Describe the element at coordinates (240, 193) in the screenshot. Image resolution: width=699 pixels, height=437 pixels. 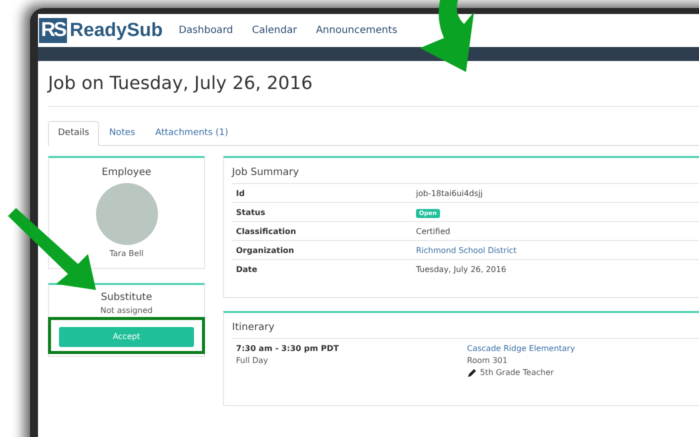
I see `row-label: Id` at that location.